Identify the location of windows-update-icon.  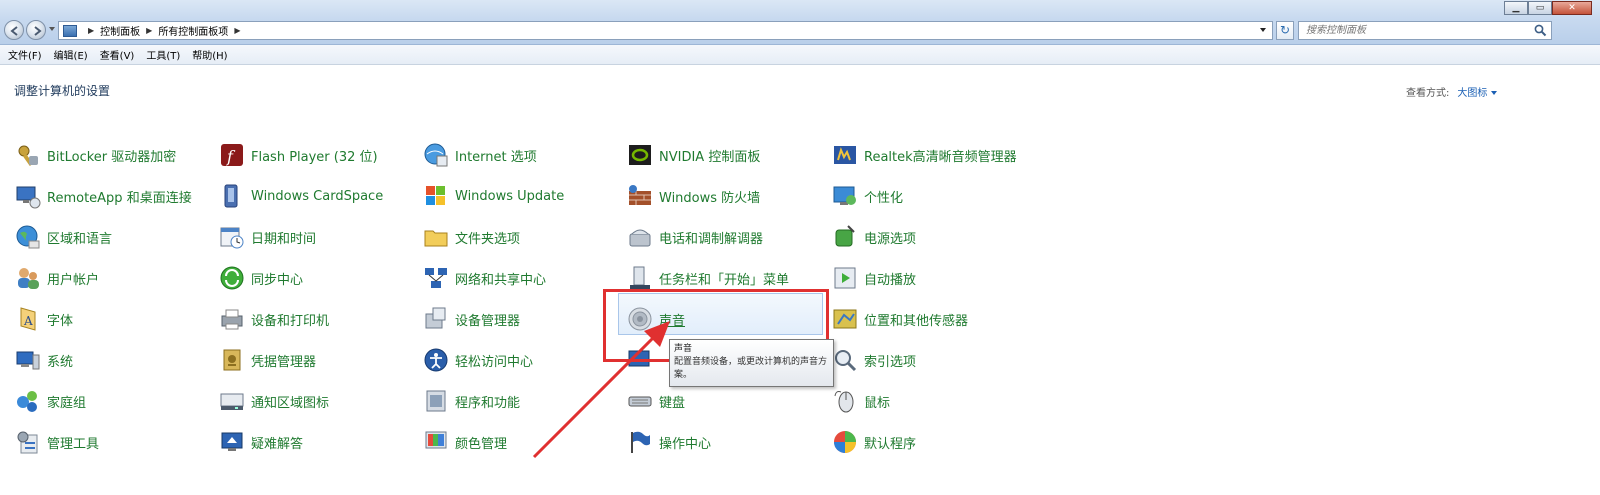
(435, 195).